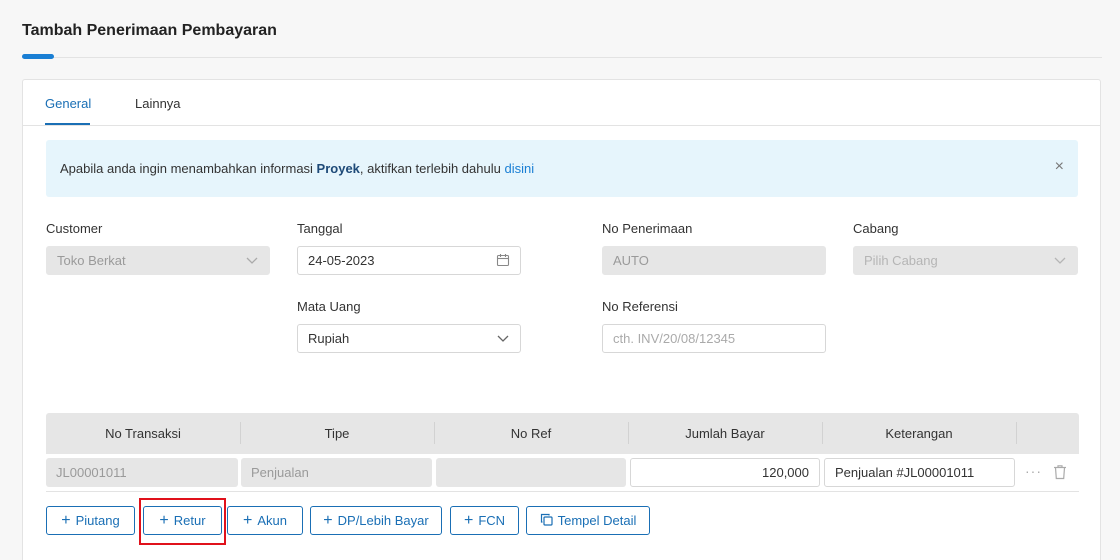 The height and width of the screenshot is (560, 1120). What do you see at coordinates (725, 433) in the screenshot?
I see `column-header: Jumlah Bayar` at bounding box center [725, 433].